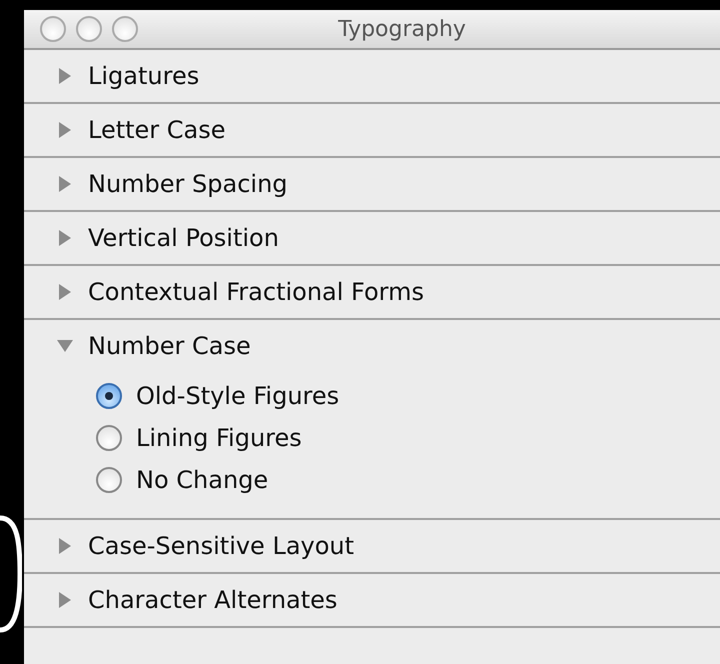 The image size is (720, 664). I want to click on section-header: Number Case, so click(169, 346).